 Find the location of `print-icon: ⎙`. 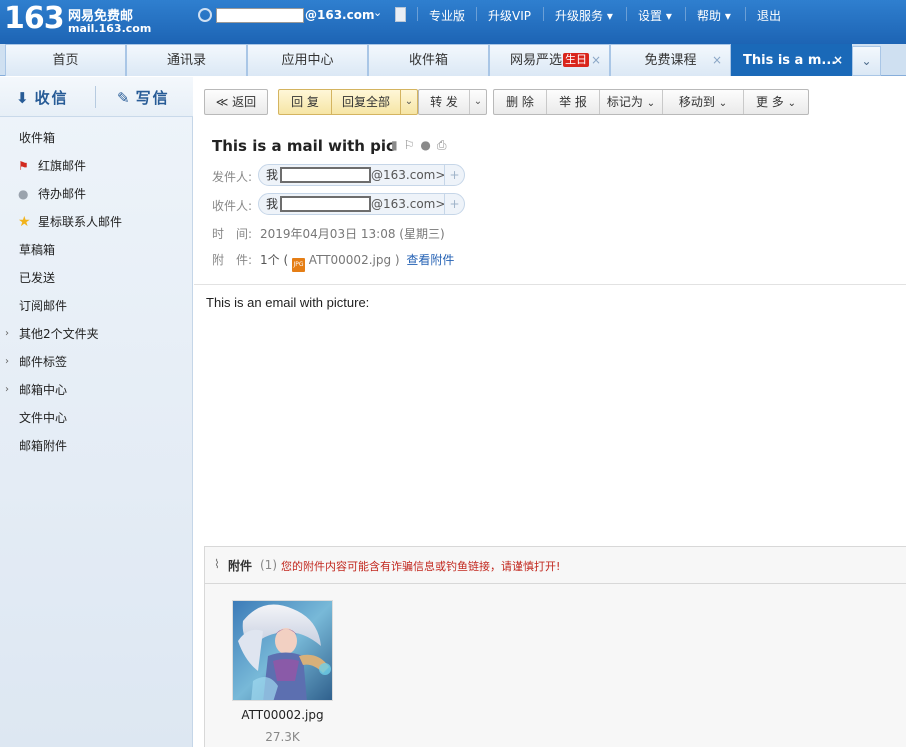

print-icon: ⎙ is located at coordinates (445, 145).